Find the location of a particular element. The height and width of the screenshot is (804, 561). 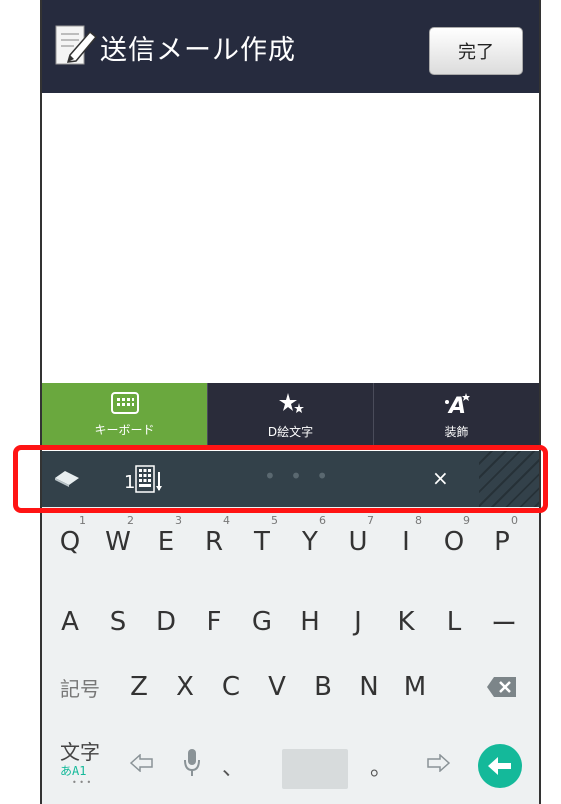

key-h: H is located at coordinates (310, 622).